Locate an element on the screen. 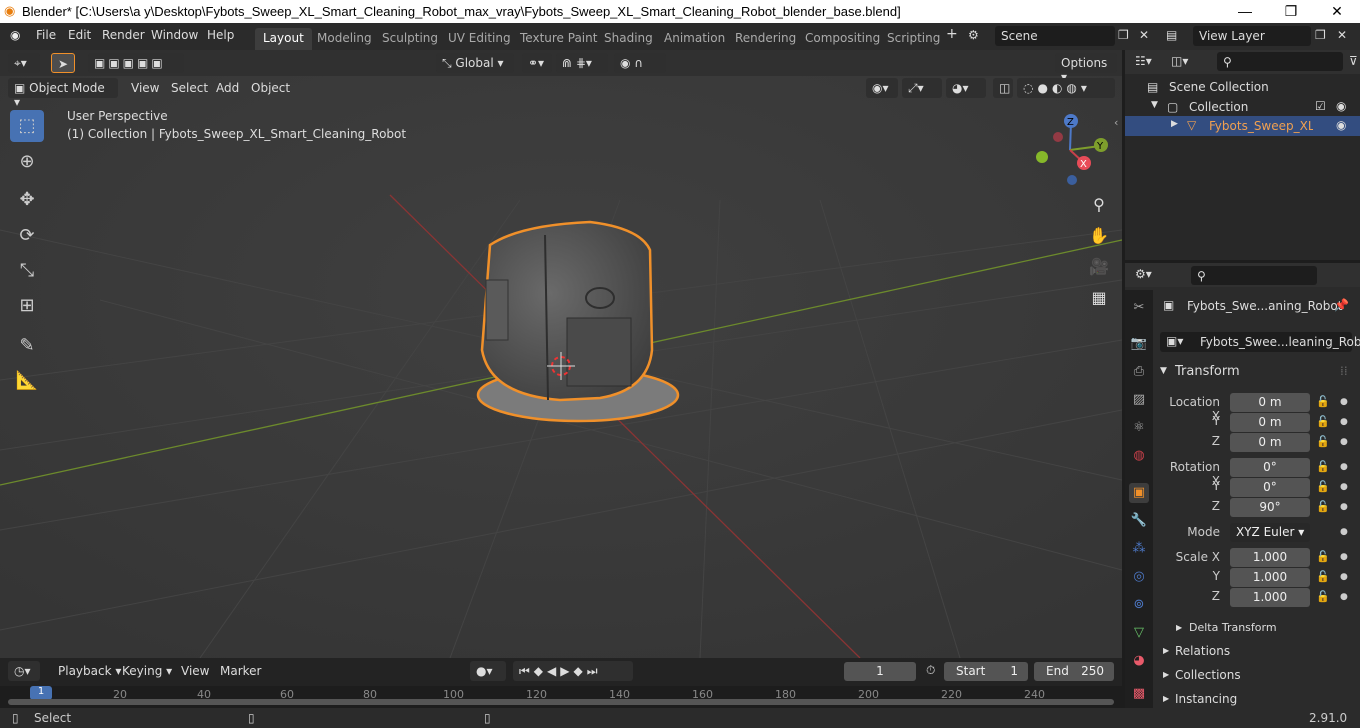  collection-visibility-icon: ◉ is located at coordinates (1341, 106).